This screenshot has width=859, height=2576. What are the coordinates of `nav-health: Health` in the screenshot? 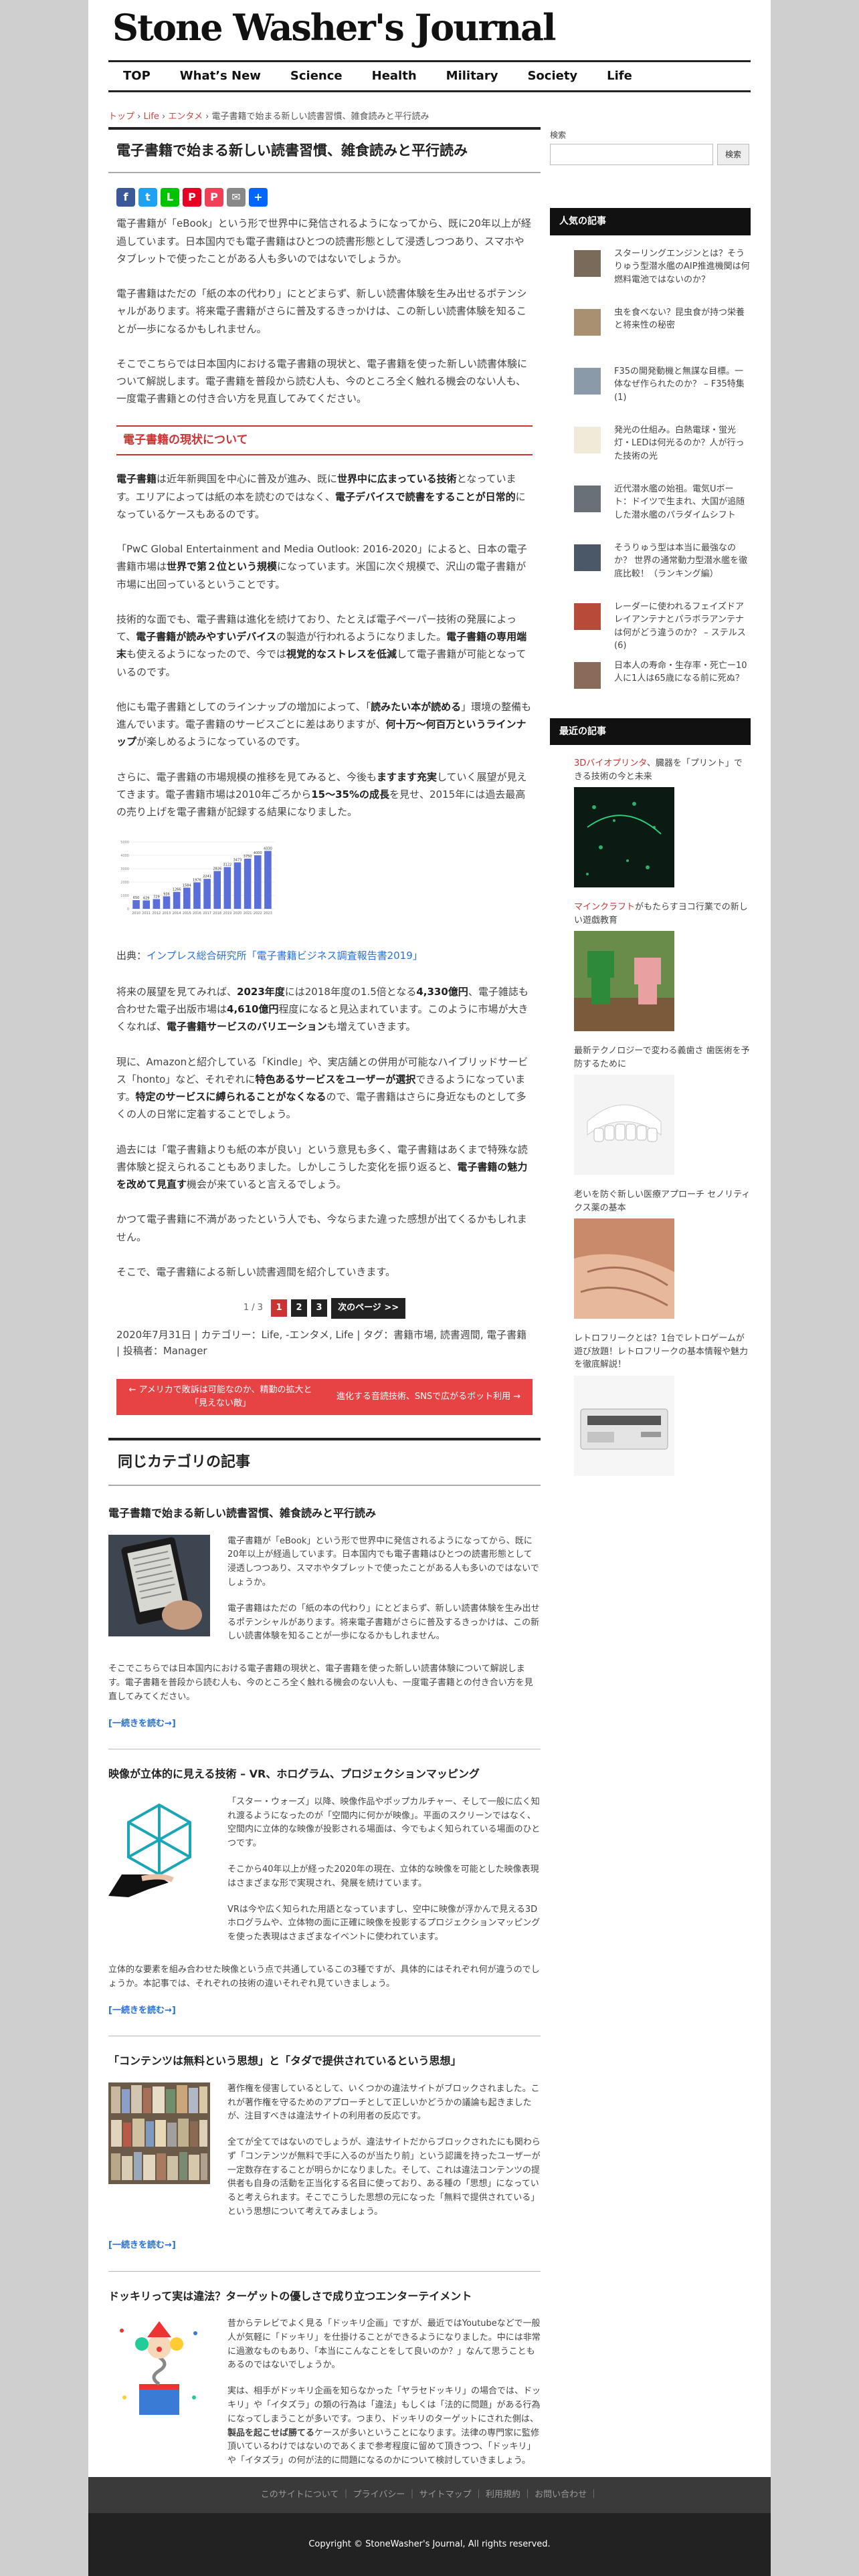 It's located at (394, 76).